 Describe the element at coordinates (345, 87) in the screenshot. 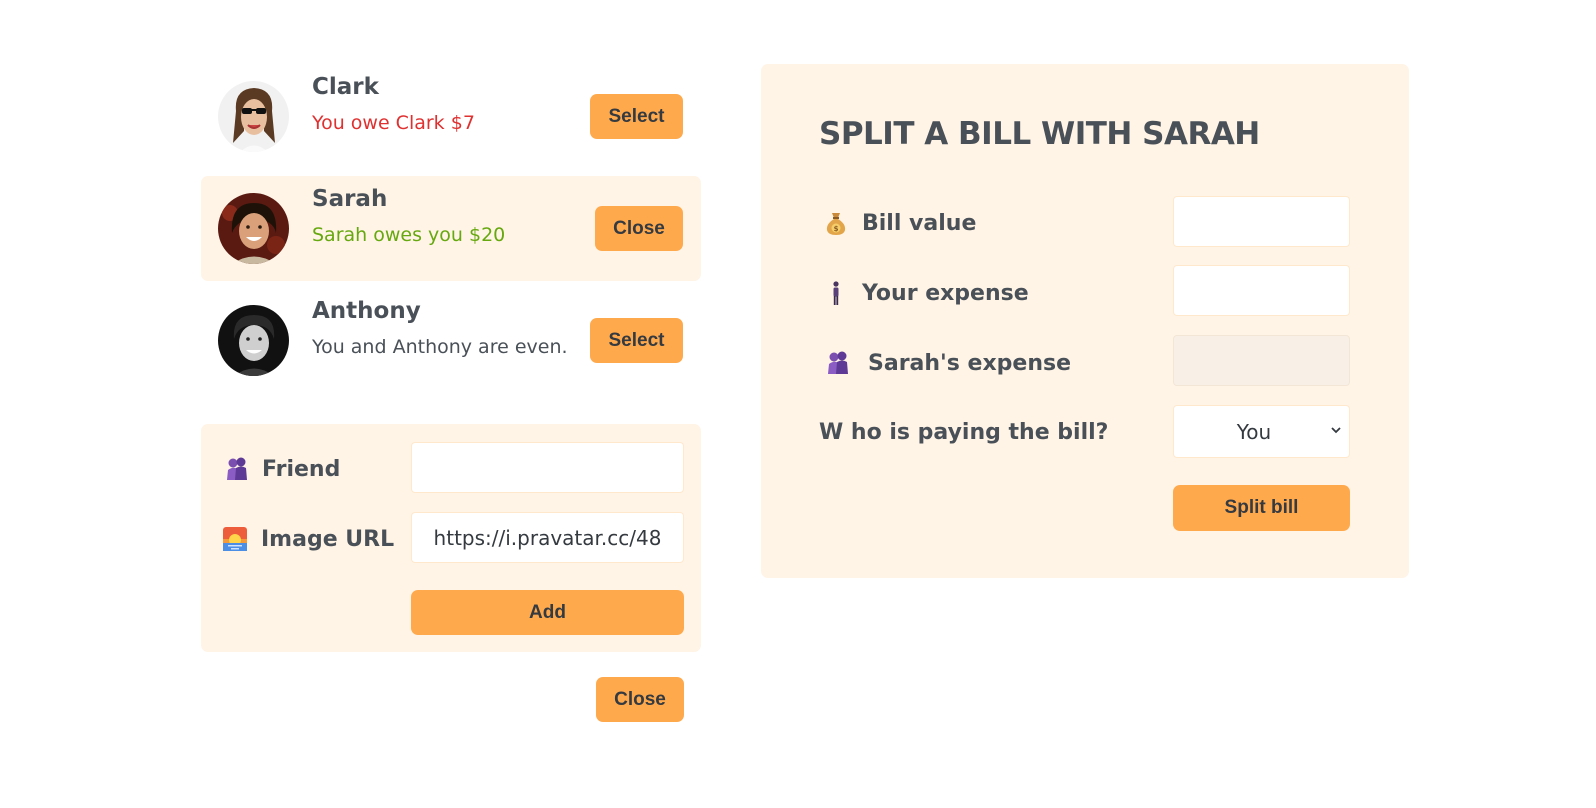

I see `friend-name: Clark` at that location.